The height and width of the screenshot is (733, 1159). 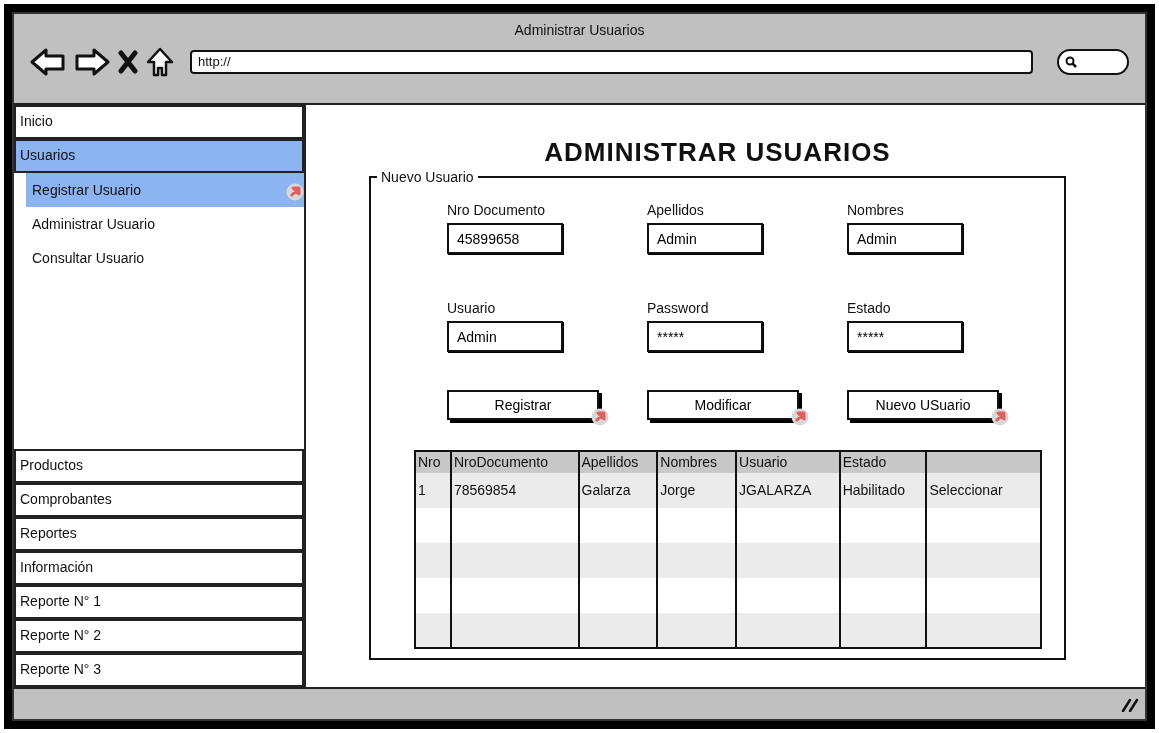 What do you see at coordinates (618, 462) in the screenshot?
I see `column-header: Apellidos` at bounding box center [618, 462].